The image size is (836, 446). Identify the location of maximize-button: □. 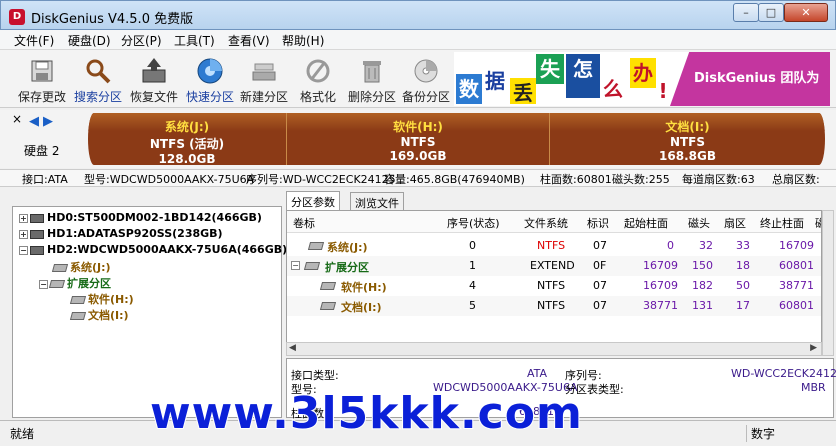
(771, 12).